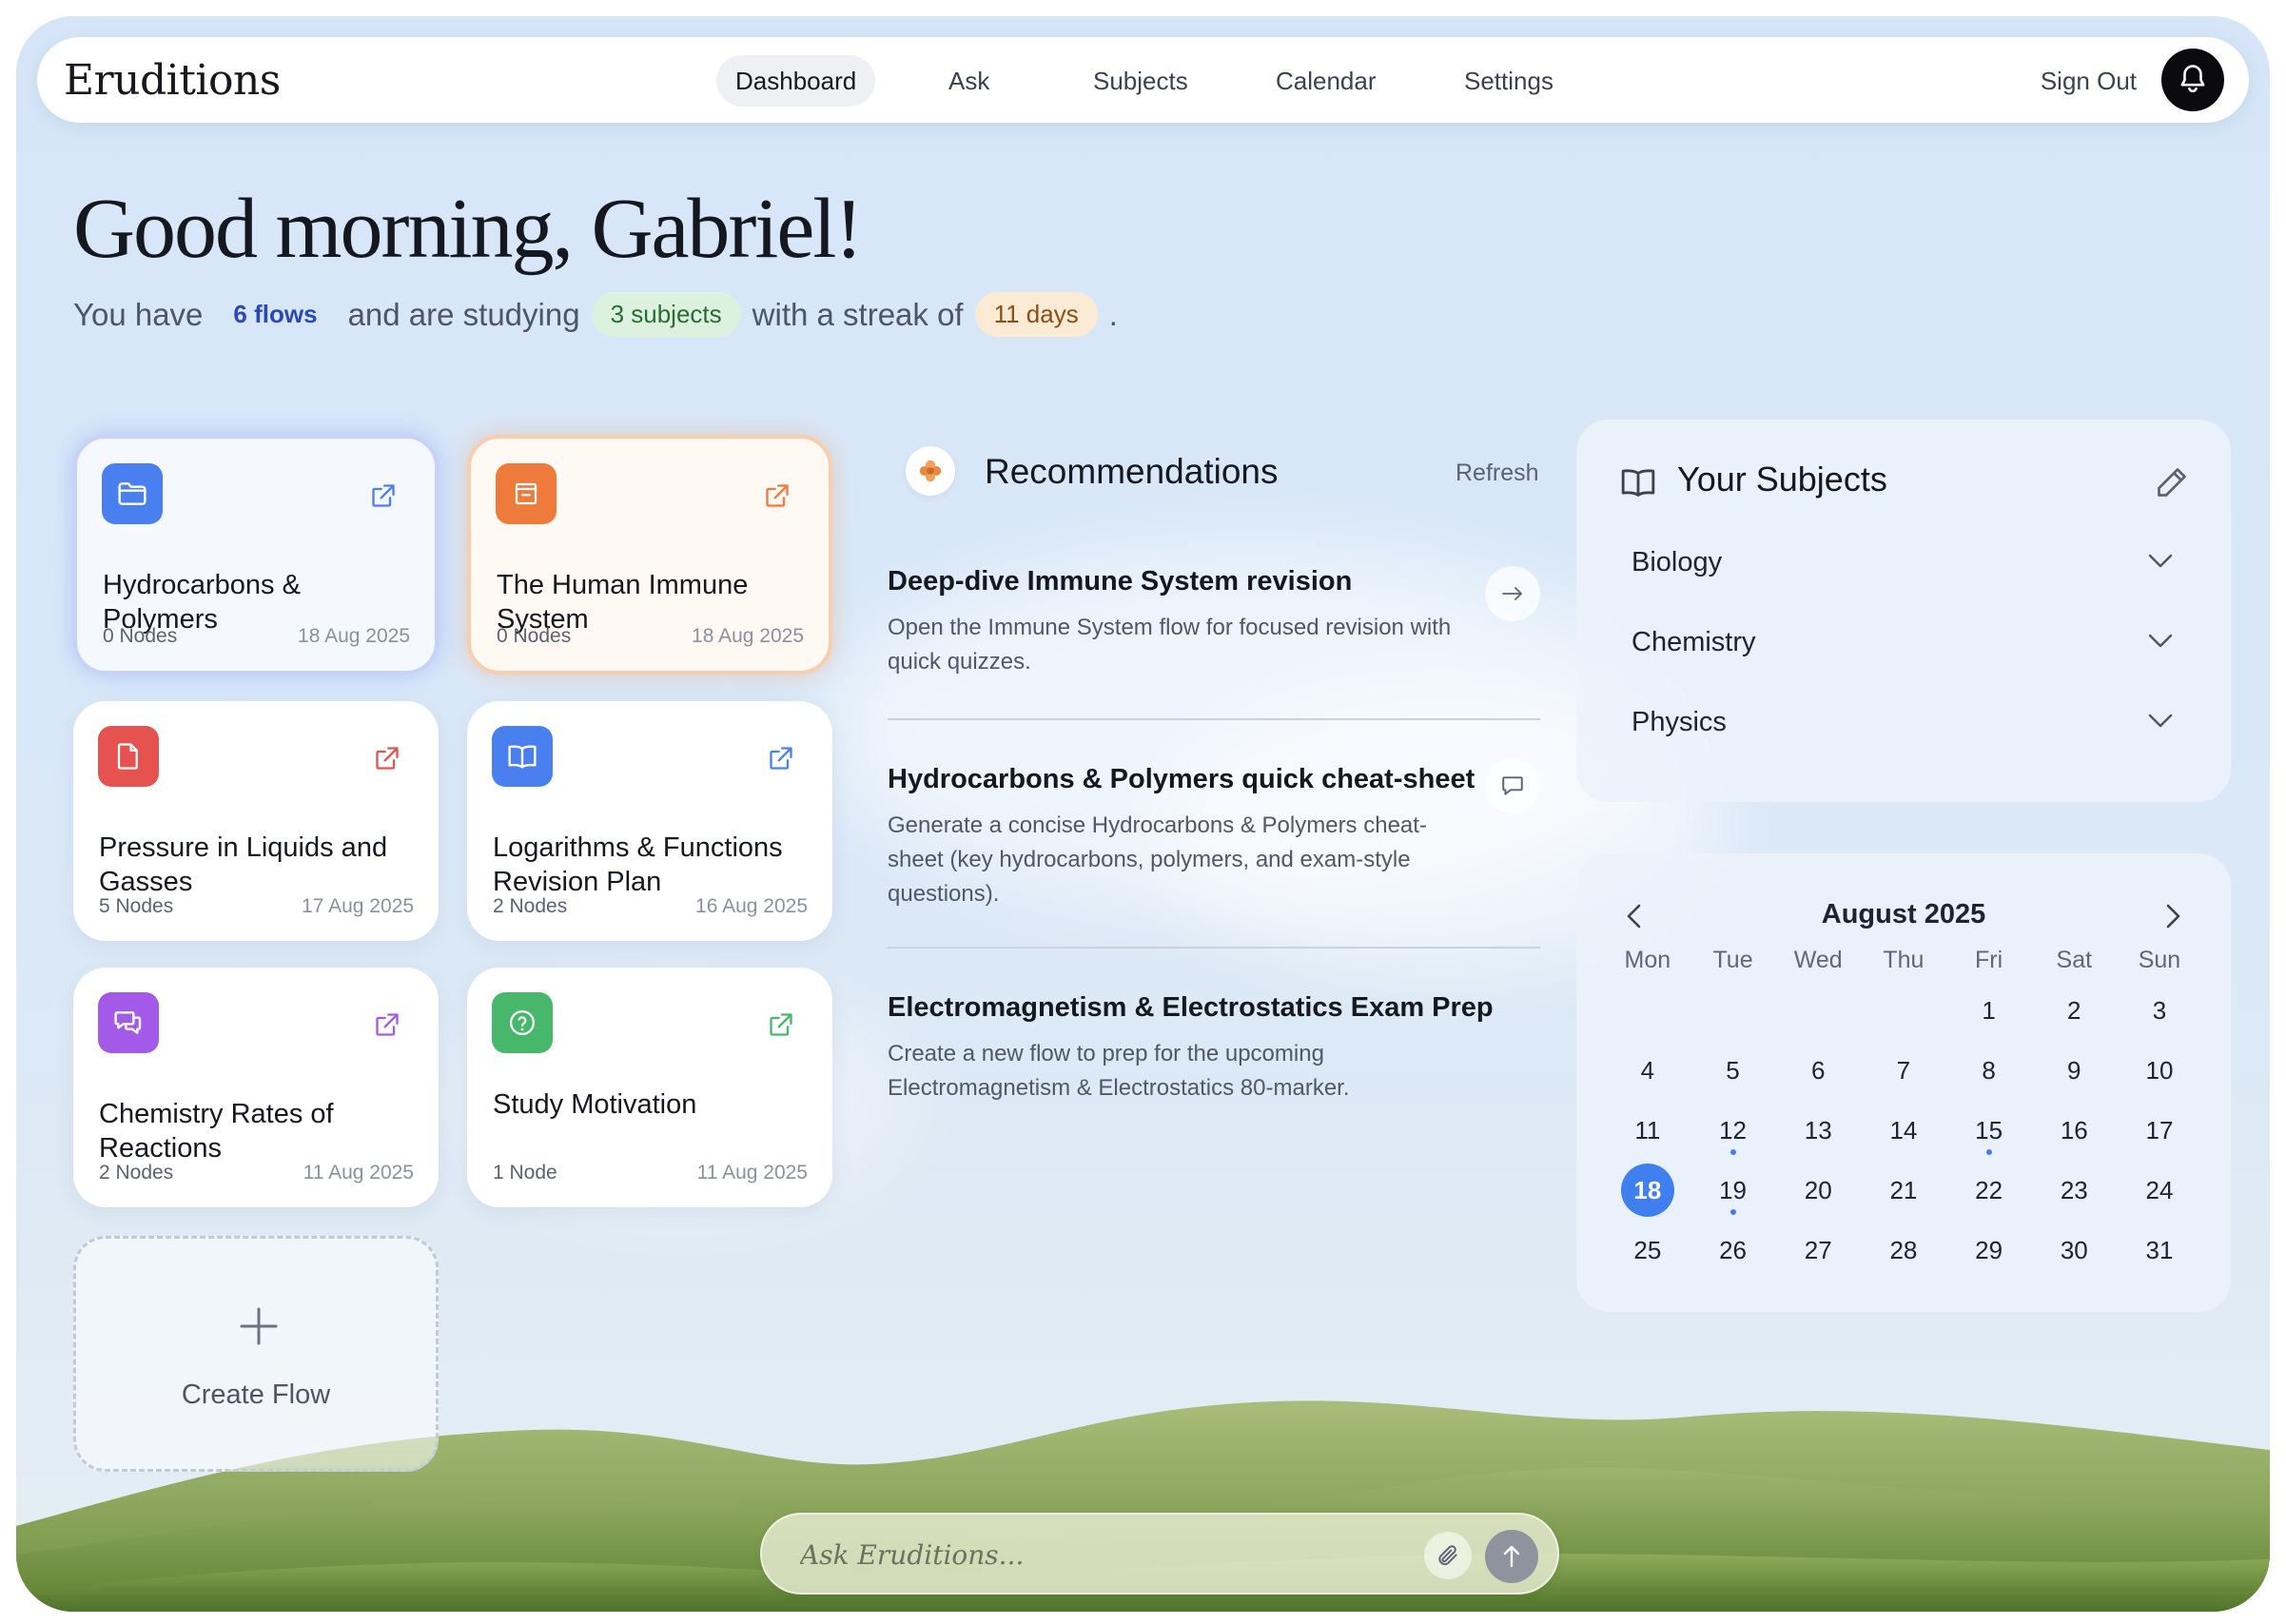 This screenshot has height=1624, width=2286. What do you see at coordinates (1733, 1131) in the screenshot?
I see `calendar-day: 12` at bounding box center [1733, 1131].